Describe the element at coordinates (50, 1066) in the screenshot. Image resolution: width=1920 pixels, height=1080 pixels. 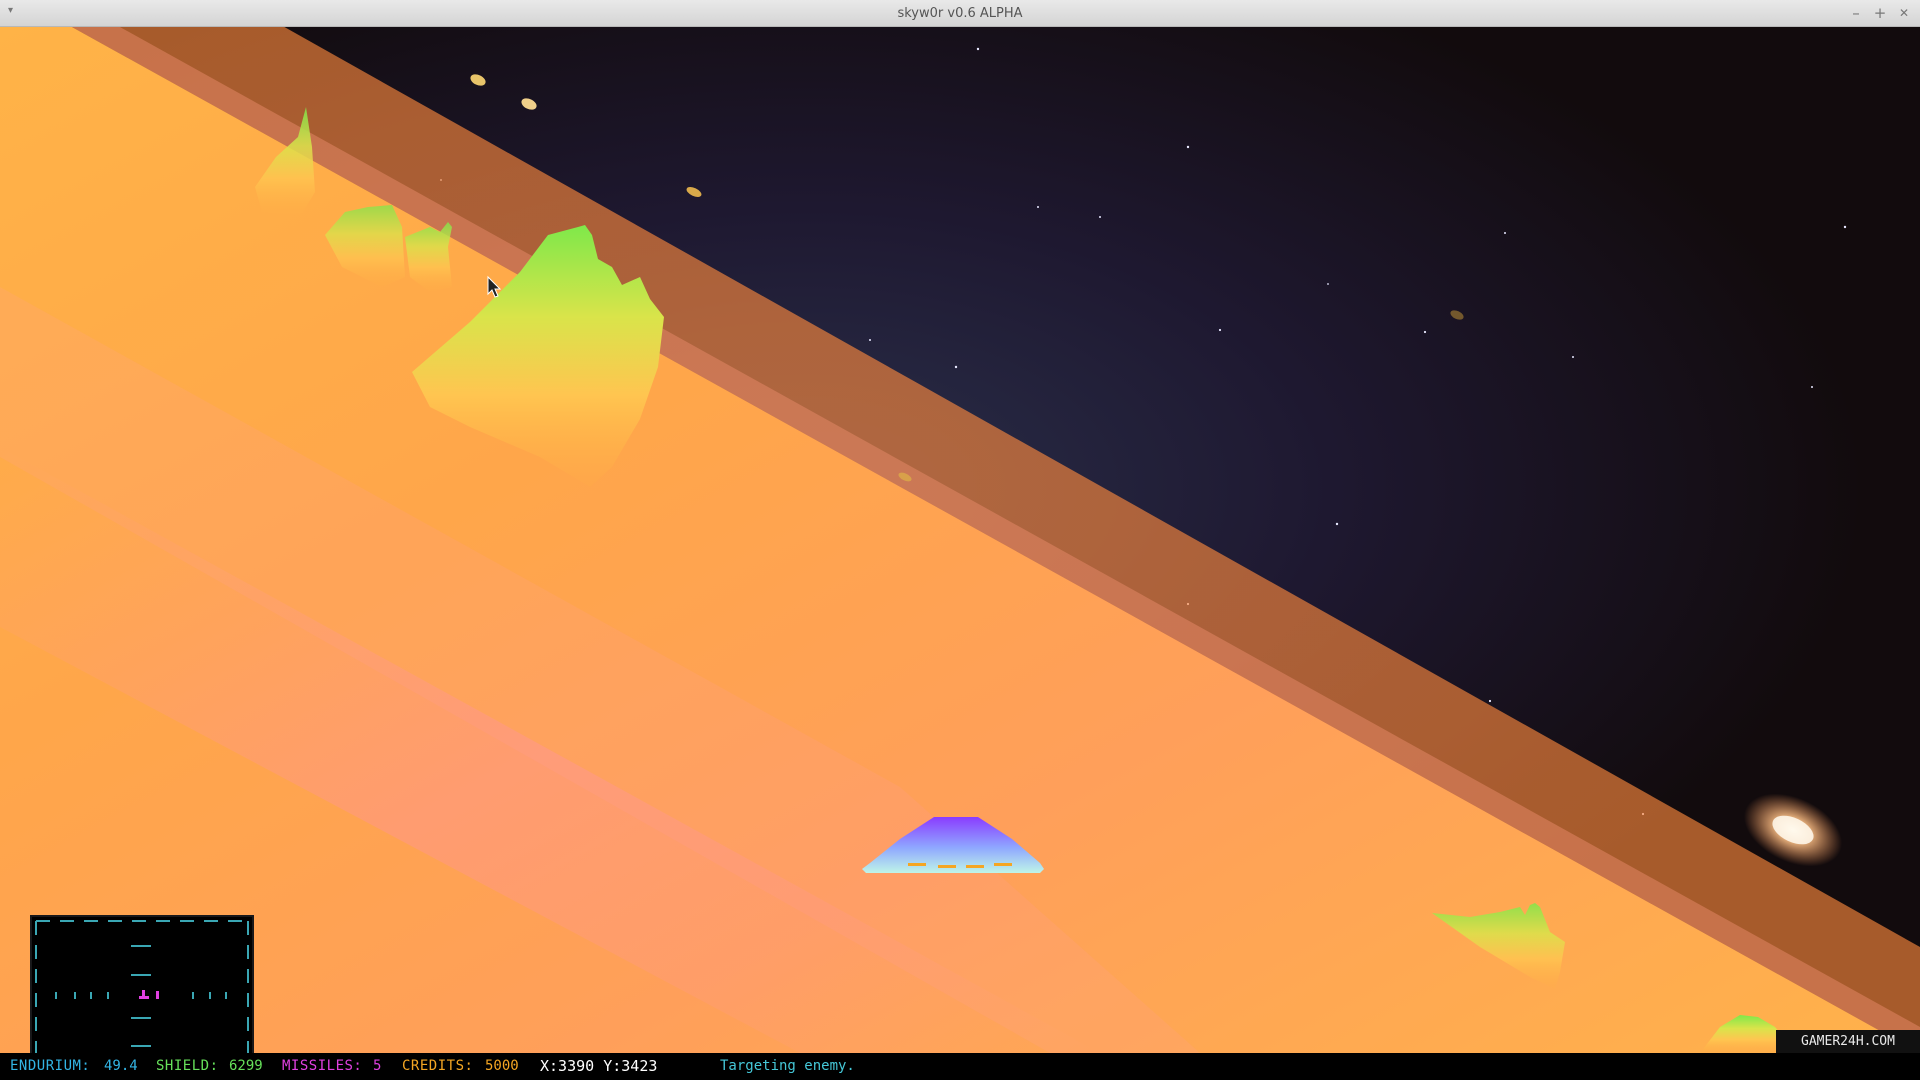
I see `endurium-label: ENDURIUM:` at that location.